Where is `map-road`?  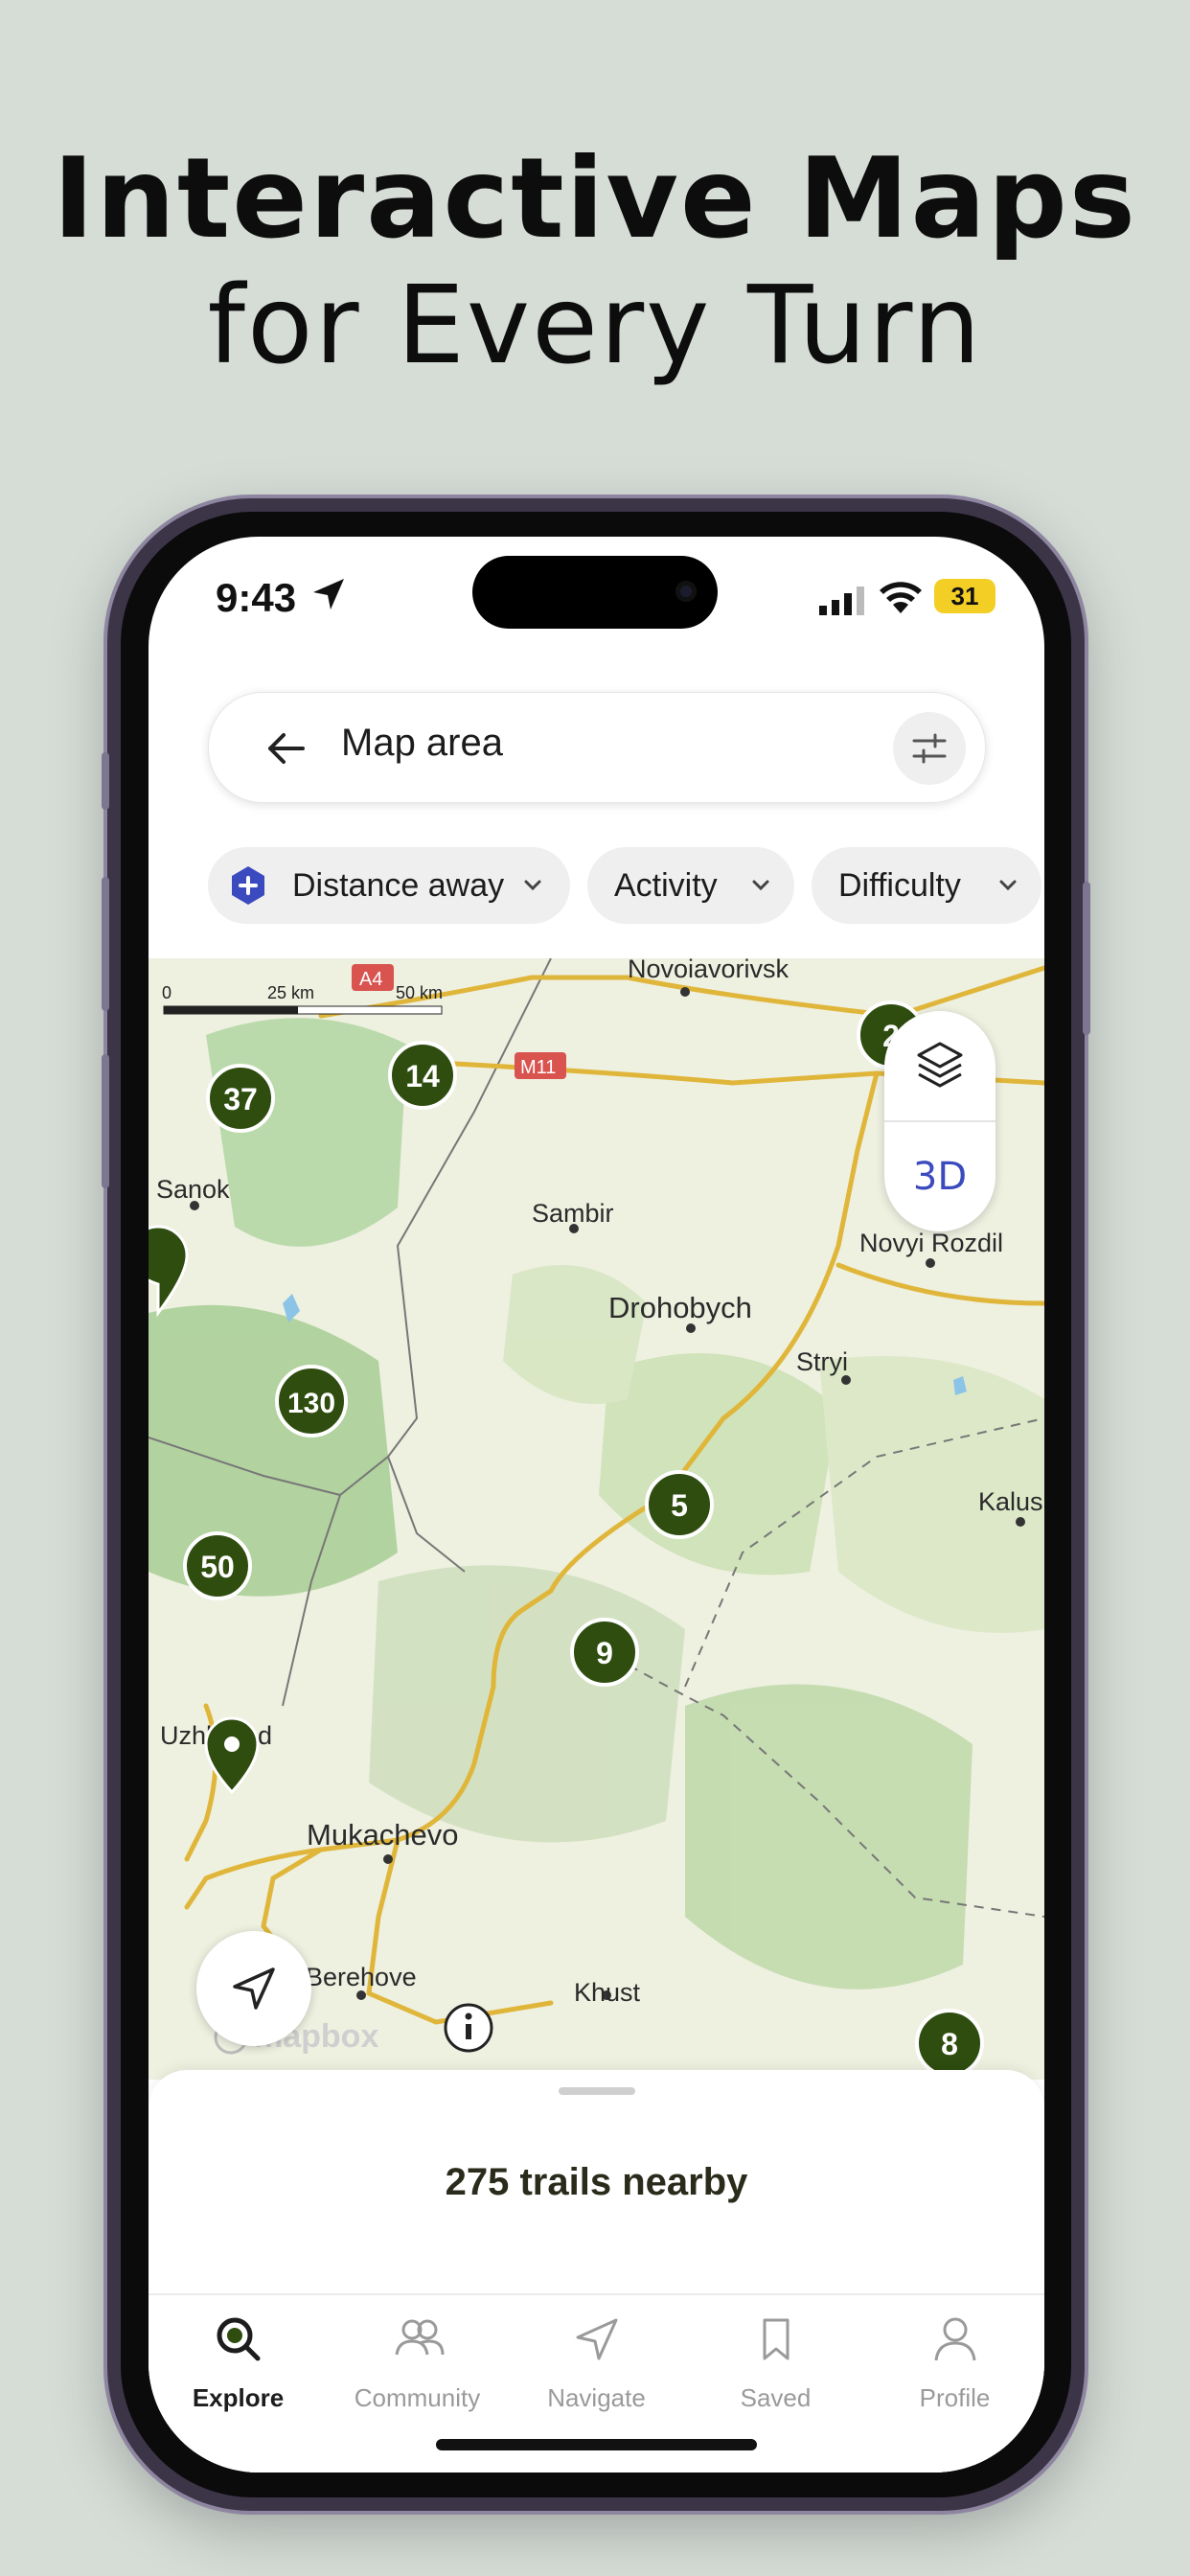
map-road is located at coordinates (940, 1284).